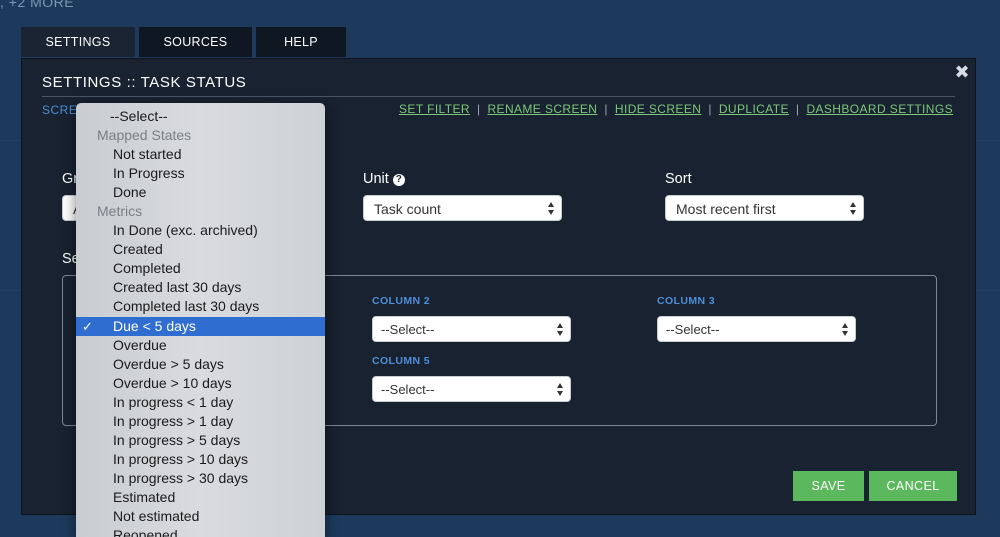 The width and height of the screenshot is (1000, 537). I want to click on checkmark-icon: ✓, so click(87, 326).